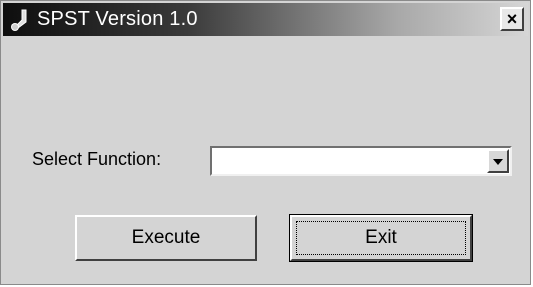  What do you see at coordinates (265, 19) in the screenshot?
I see `title-bar: SPST Version 1.0 ×` at bounding box center [265, 19].